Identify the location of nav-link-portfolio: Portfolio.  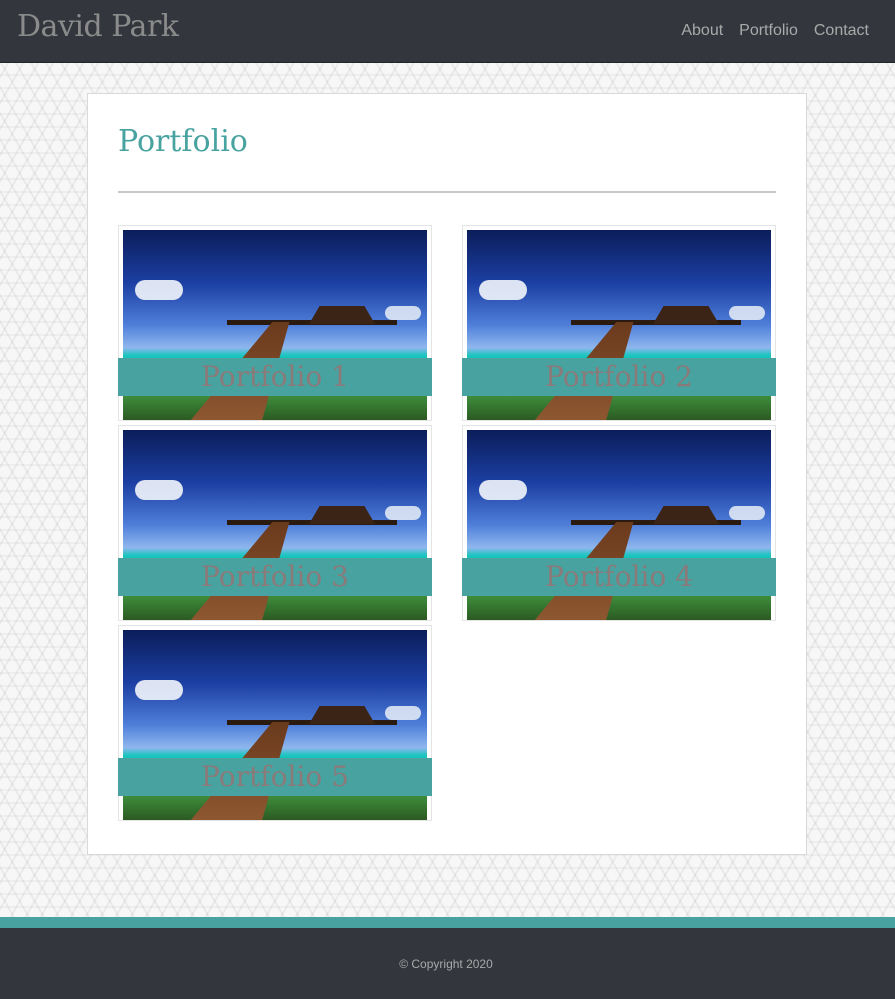
(768, 31).